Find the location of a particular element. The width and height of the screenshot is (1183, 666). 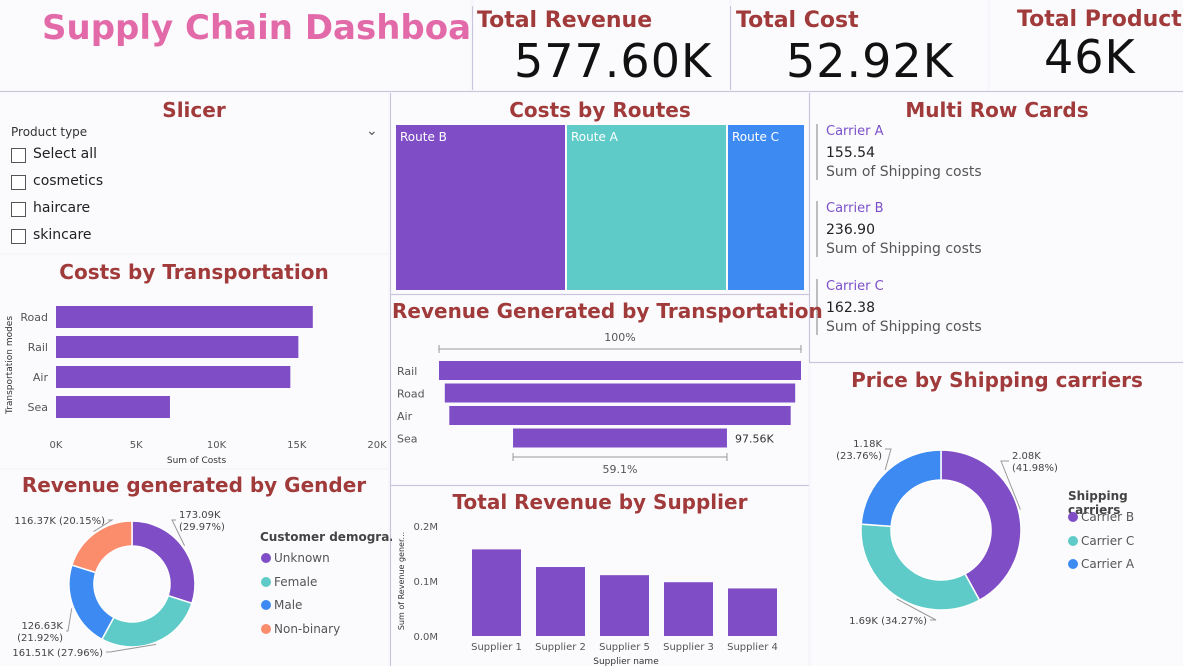

legend-item: Carrier A is located at coordinates (1101, 564).